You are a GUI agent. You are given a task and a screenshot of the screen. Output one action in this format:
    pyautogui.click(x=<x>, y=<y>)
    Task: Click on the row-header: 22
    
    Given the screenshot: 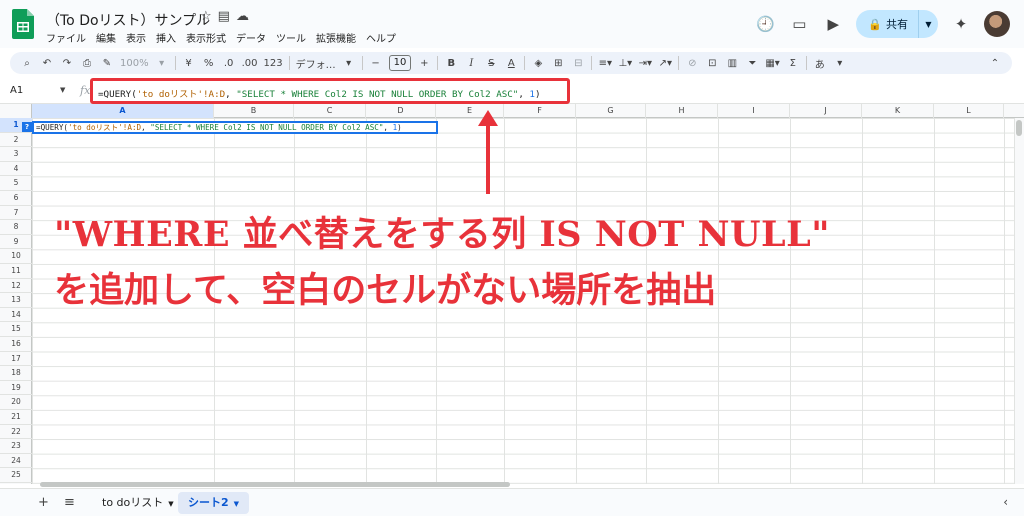 What is the action you would take?
    pyautogui.click(x=16, y=432)
    